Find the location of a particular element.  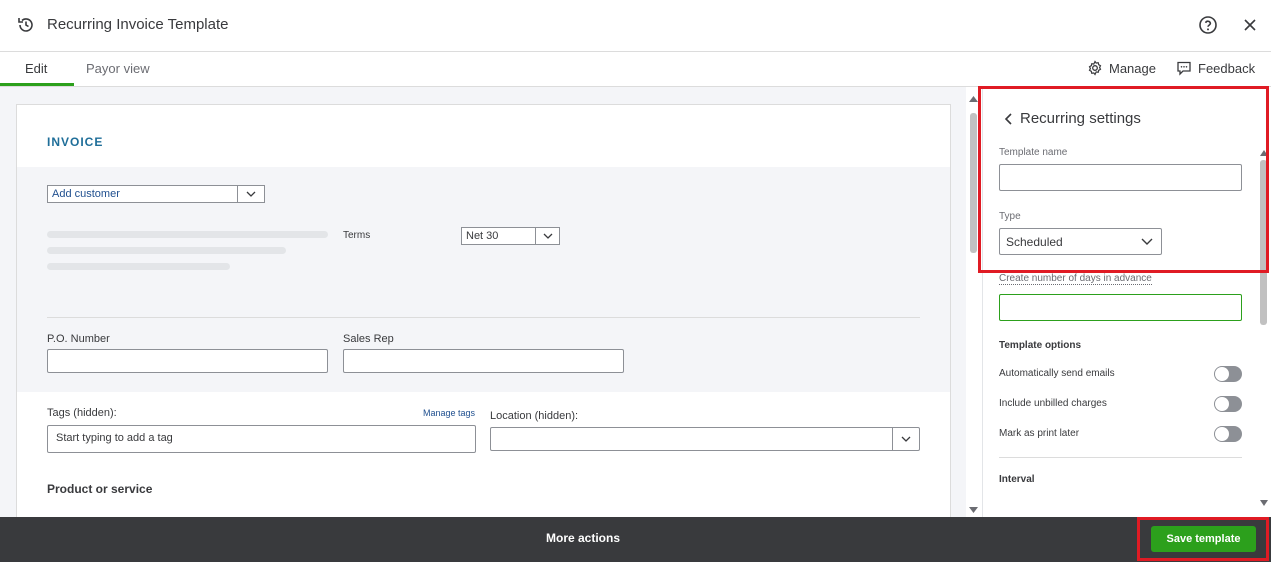

gear-icon is located at coordinates (1095, 68).